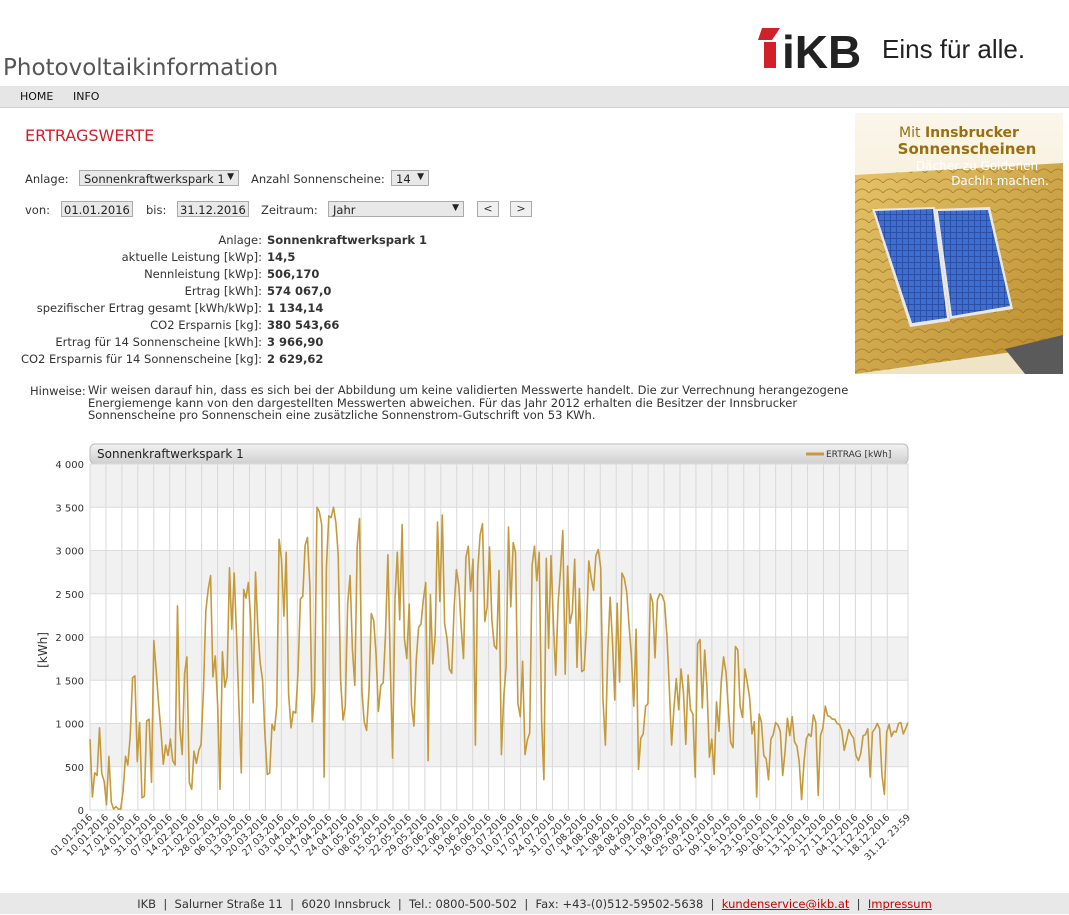 This screenshot has height=915, width=1069. I want to click on y-axis-label: [kWh], so click(43, 650).